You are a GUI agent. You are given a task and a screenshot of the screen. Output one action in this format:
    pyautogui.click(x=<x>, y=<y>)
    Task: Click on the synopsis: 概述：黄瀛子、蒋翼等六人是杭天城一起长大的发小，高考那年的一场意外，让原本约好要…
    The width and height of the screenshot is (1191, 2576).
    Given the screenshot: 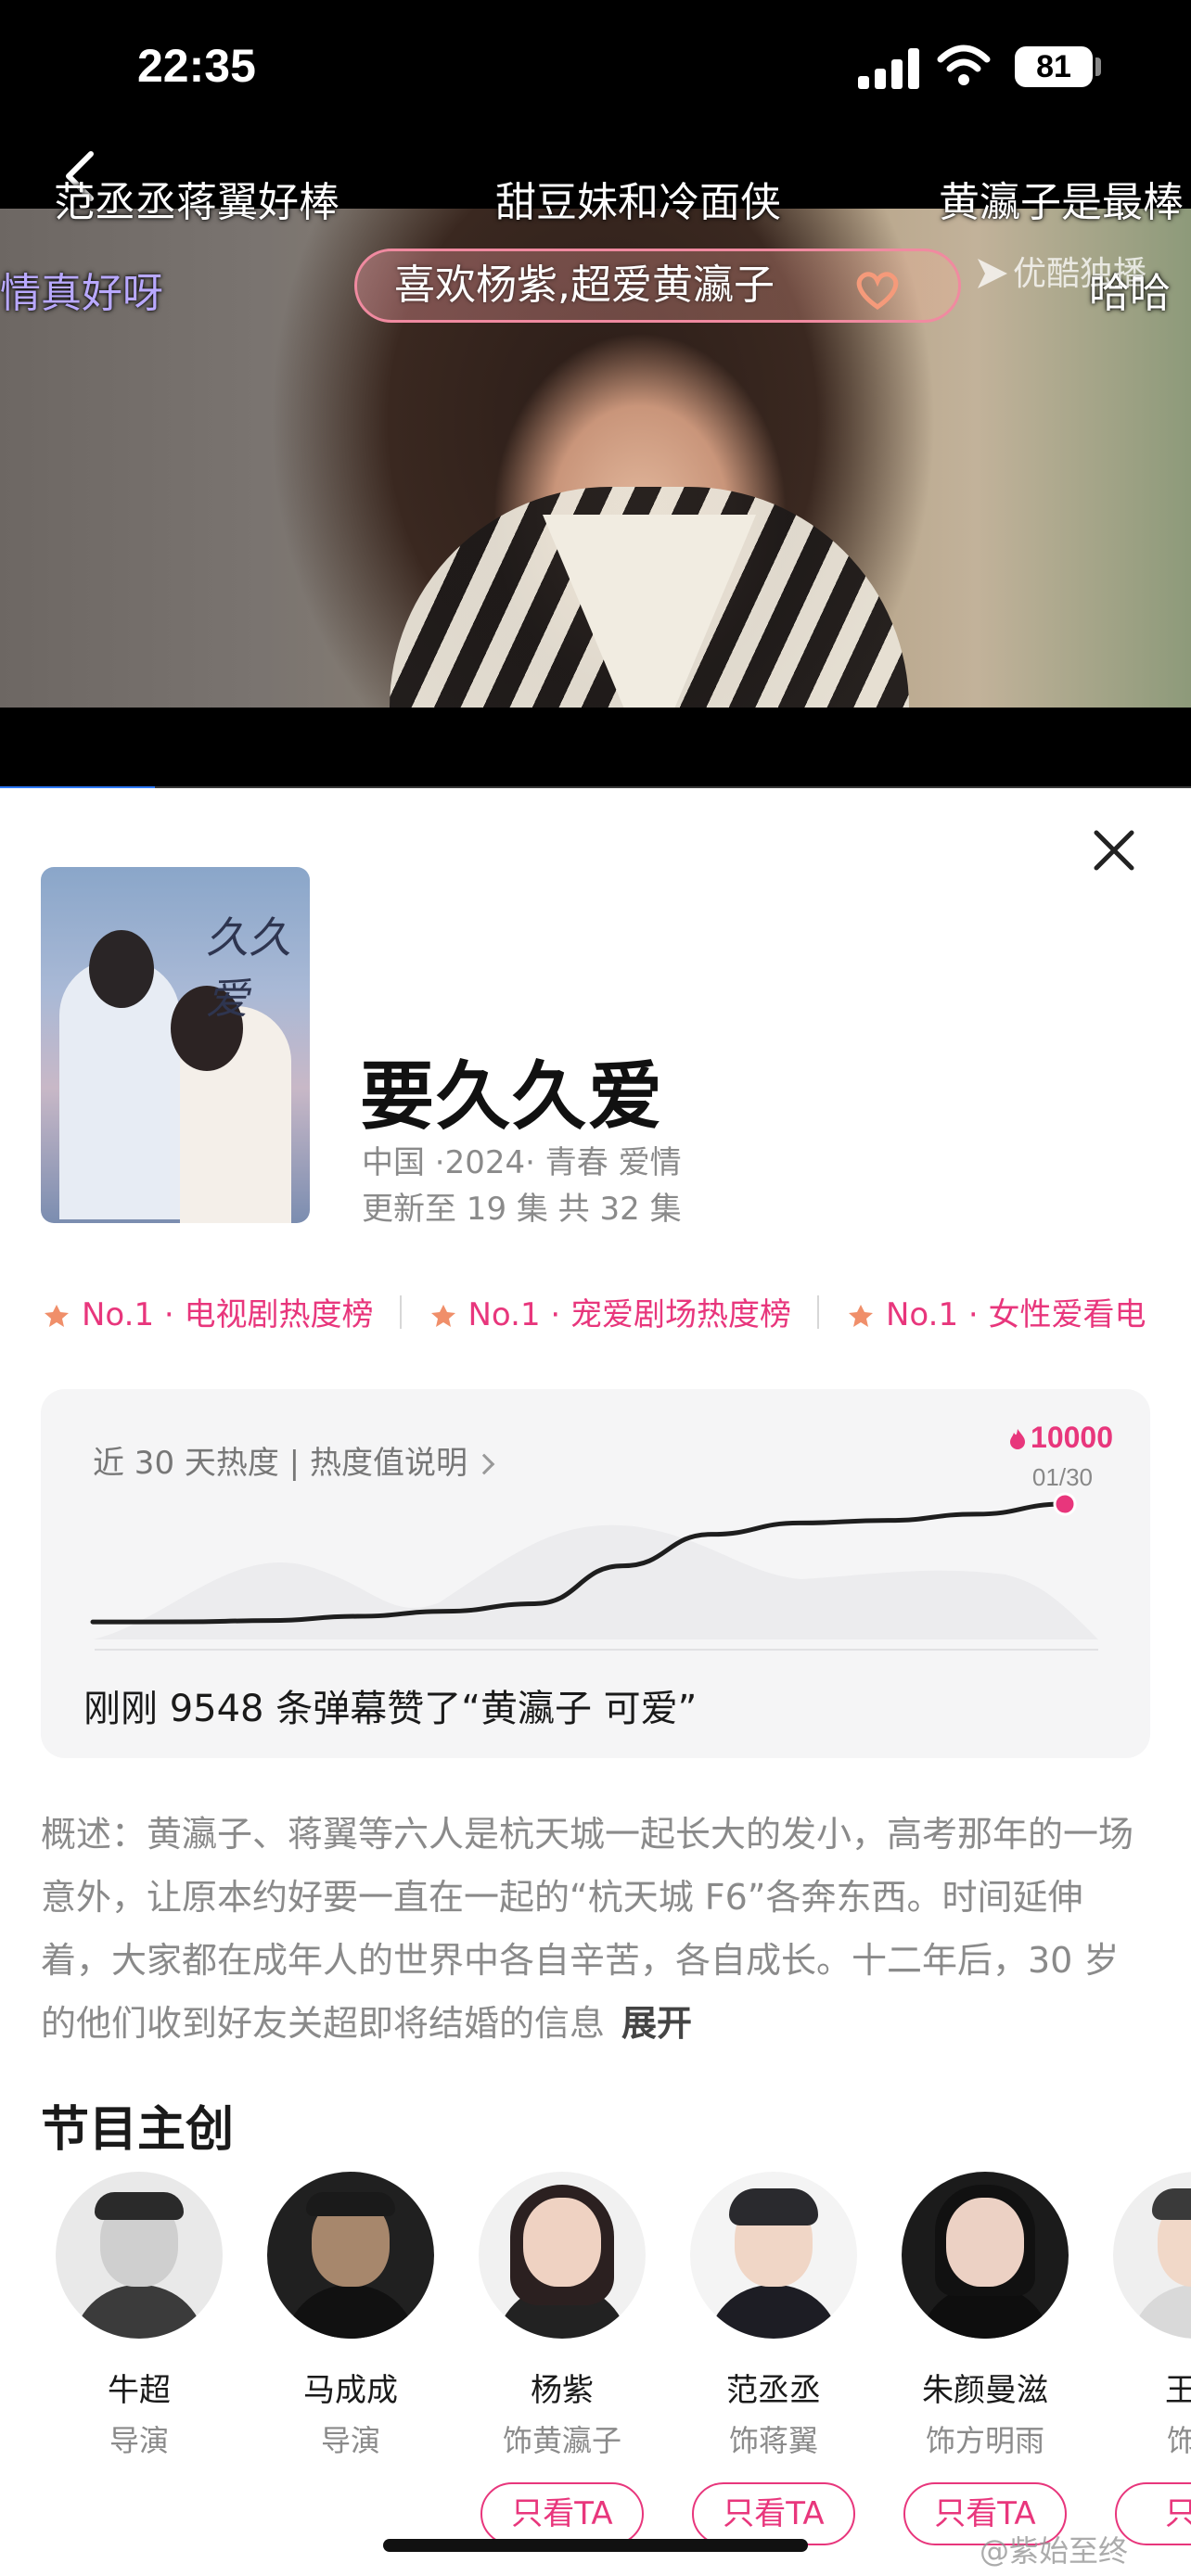 What is the action you would take?
    pyautogui.click(x=595, y=1929)
    